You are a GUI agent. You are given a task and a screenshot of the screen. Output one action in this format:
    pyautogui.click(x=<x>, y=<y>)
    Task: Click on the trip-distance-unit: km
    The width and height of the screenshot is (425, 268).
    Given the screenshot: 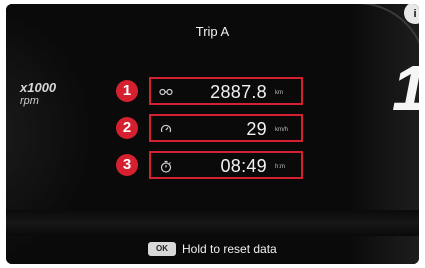 What is the action you would take?
    pyautogui.click(x=279, y=93)
    